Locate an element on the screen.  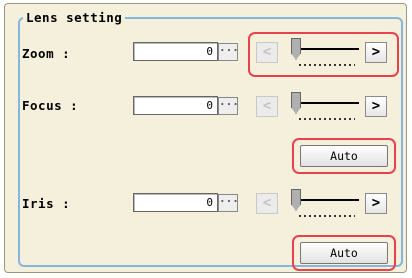
focus-dots-button: ··· is located at coordinates (228, 106).